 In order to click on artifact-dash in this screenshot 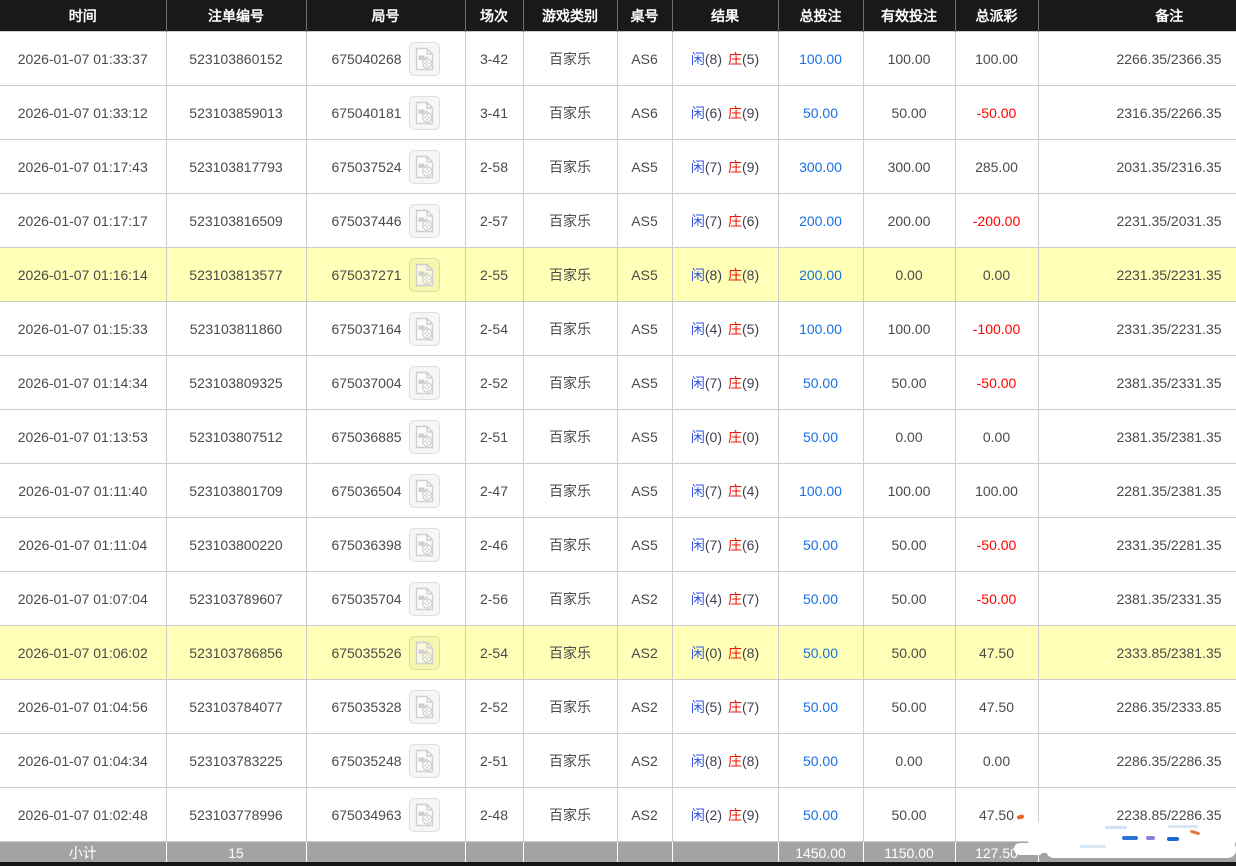, I will do `click(1093, 846)`.